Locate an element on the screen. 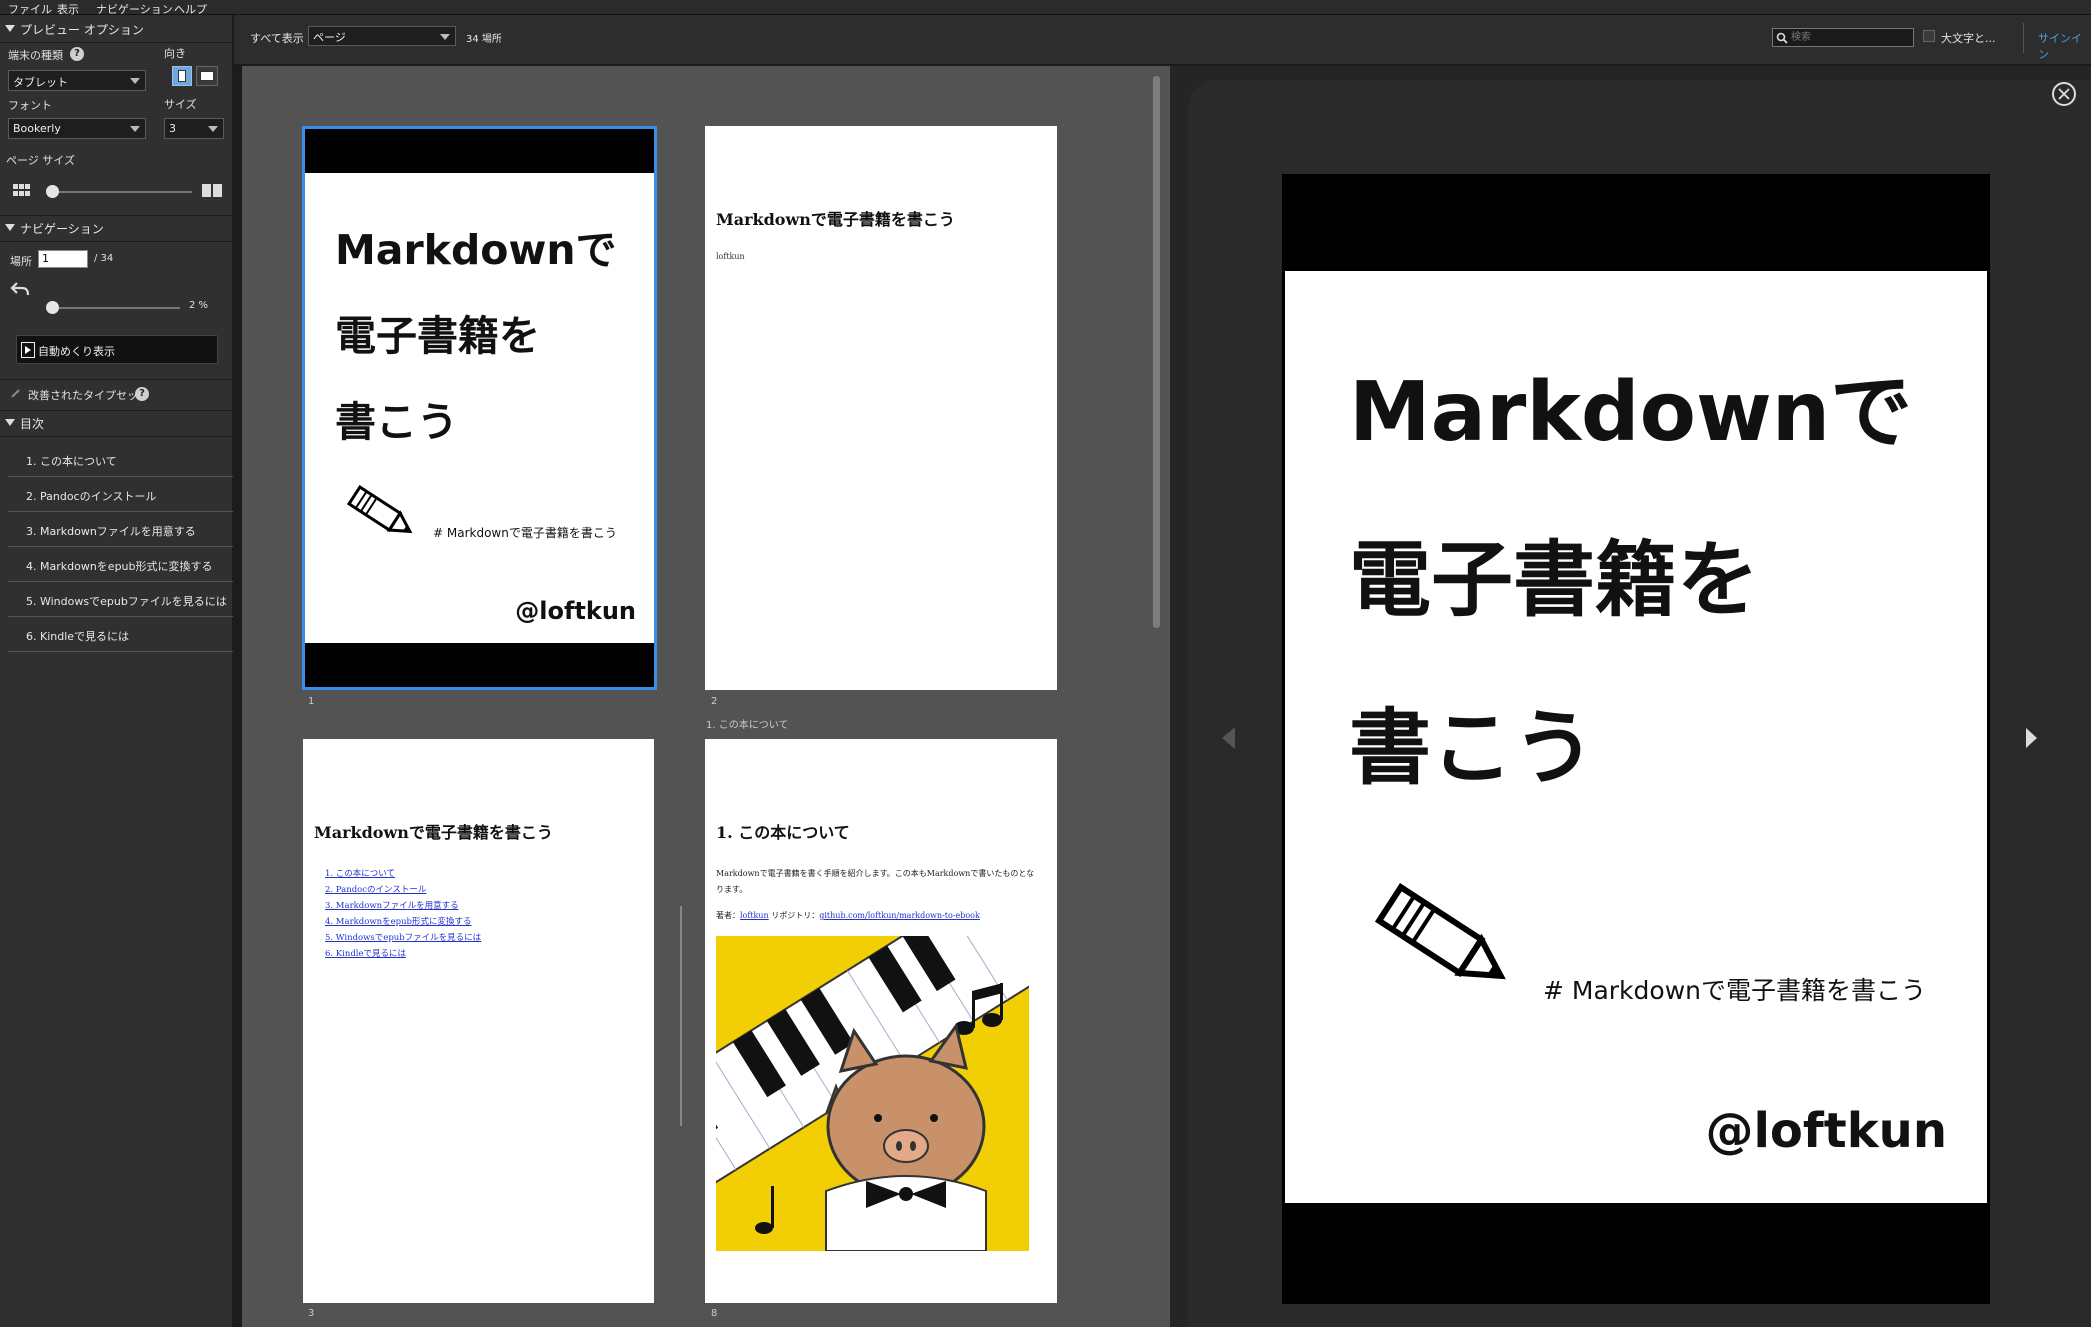 The height and width of the screenshot is (1327, 2091). preview-title-line: 書こう is located at coordinates (1472, 748).